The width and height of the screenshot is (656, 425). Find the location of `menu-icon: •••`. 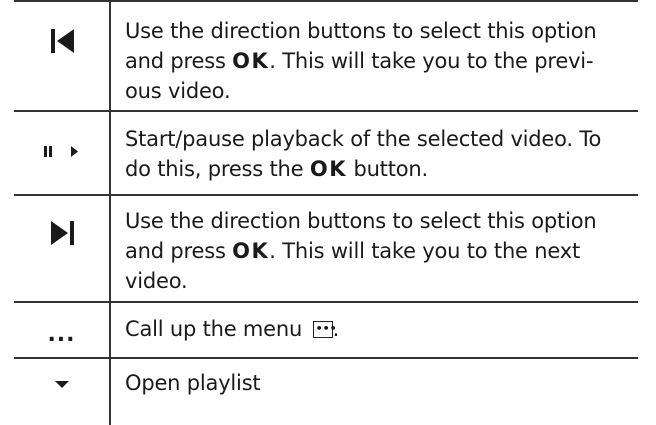

menu-icon: ••• is located at coordinates (324, 329).